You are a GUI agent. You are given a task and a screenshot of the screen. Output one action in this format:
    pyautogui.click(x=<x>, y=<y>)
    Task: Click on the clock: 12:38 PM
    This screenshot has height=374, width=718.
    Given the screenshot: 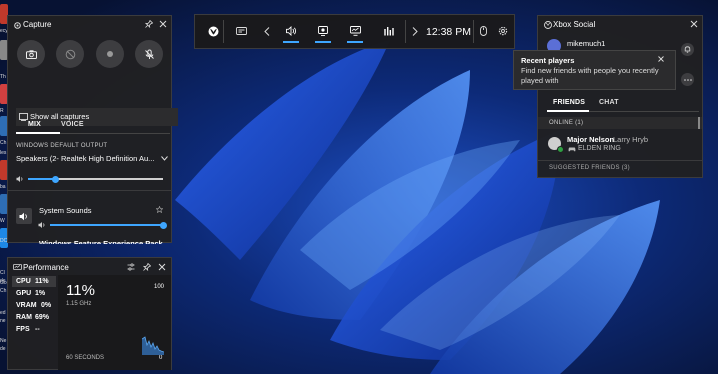 What is the action you would take?
    pyautogui.click(x=448, y=32)
    